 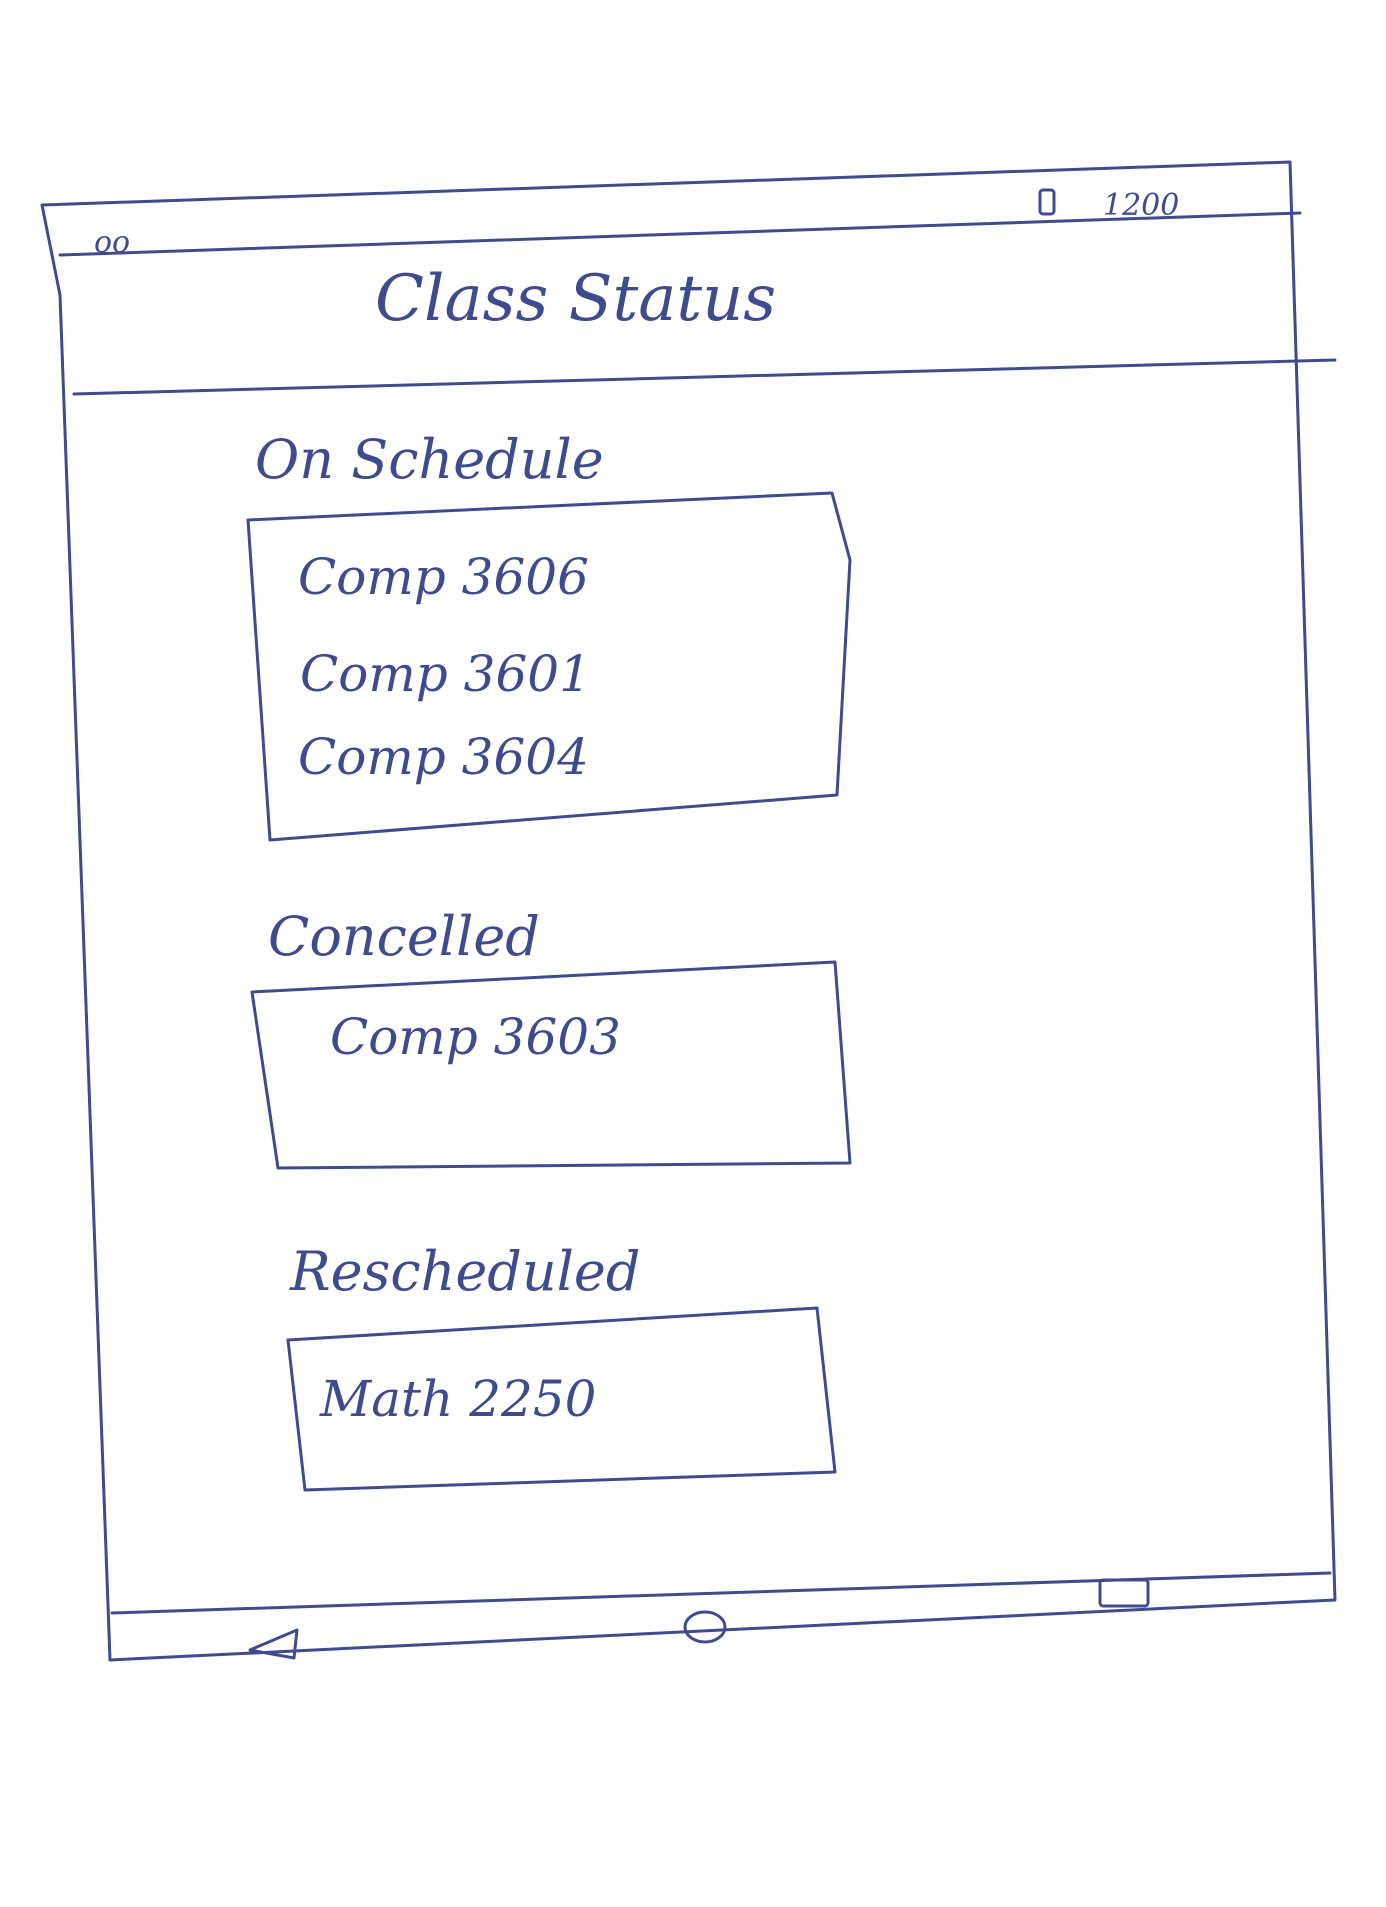 What do you see at coordinates (443, 577) in the screenshot?
I see `course-item: Comp 3606` at bounding box center [443, 577].